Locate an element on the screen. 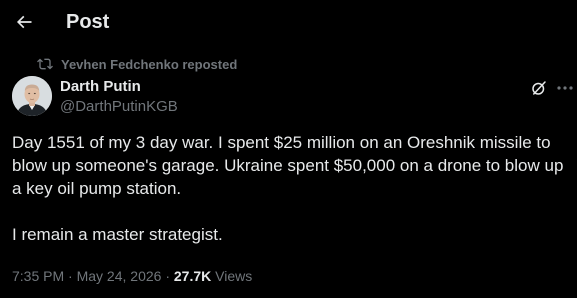 Image resolution: width=577 pixels, height=298 pixels. more-icon is located at coordinates (565, 88).